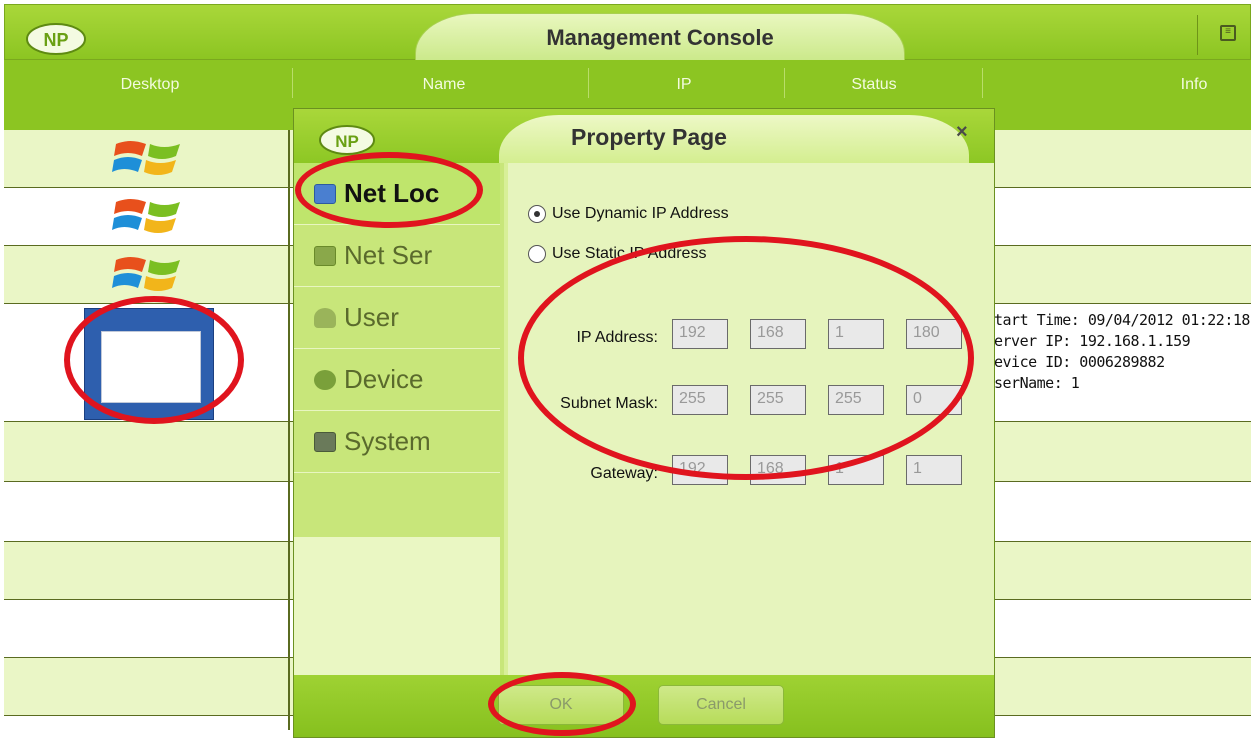 Image resolution: width=1253 pixels, height=738 pixels. What do you see at coordinates (721, 705) in the screenshot?
I see `cancel-button: Cancel` at bounding box center [721, 705].